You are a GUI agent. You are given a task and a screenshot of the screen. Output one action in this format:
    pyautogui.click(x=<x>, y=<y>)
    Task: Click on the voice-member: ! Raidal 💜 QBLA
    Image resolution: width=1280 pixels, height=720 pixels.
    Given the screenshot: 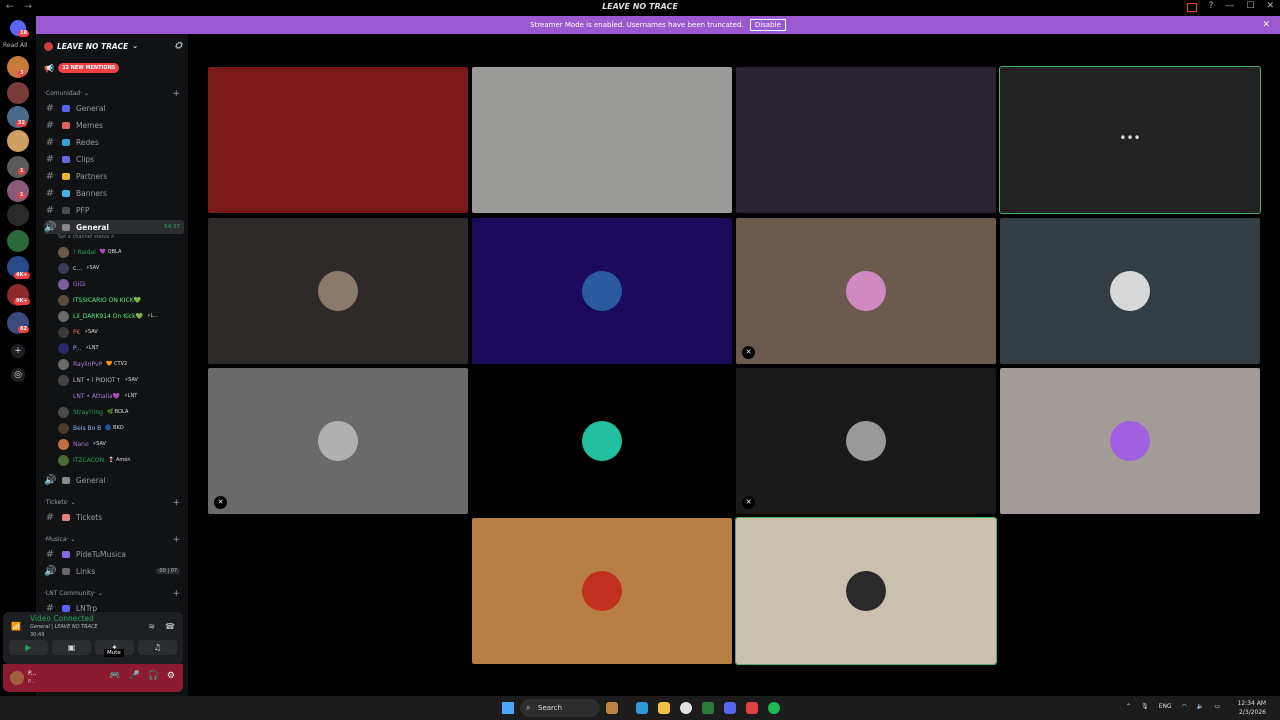 What is the action you would take?
    pyautogui.click(x=121, y=252)
    